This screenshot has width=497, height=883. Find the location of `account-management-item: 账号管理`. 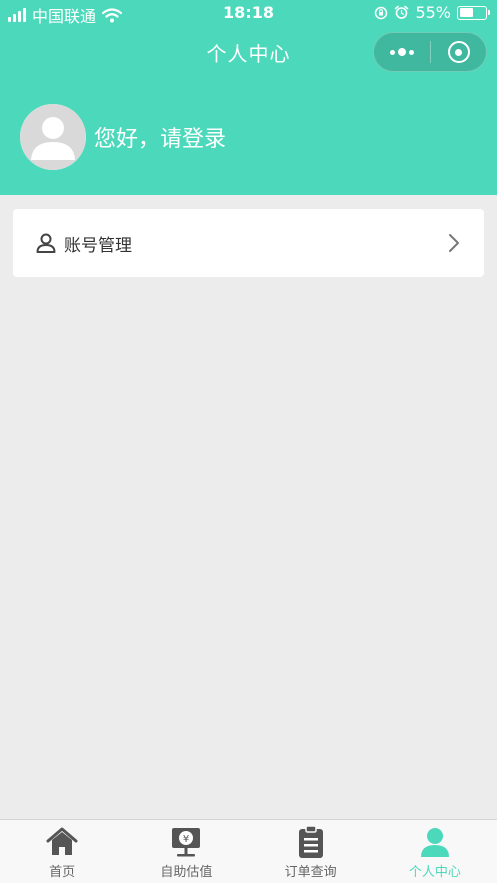

account-management-item: 账号管理 is located at coordinates (248, 243).